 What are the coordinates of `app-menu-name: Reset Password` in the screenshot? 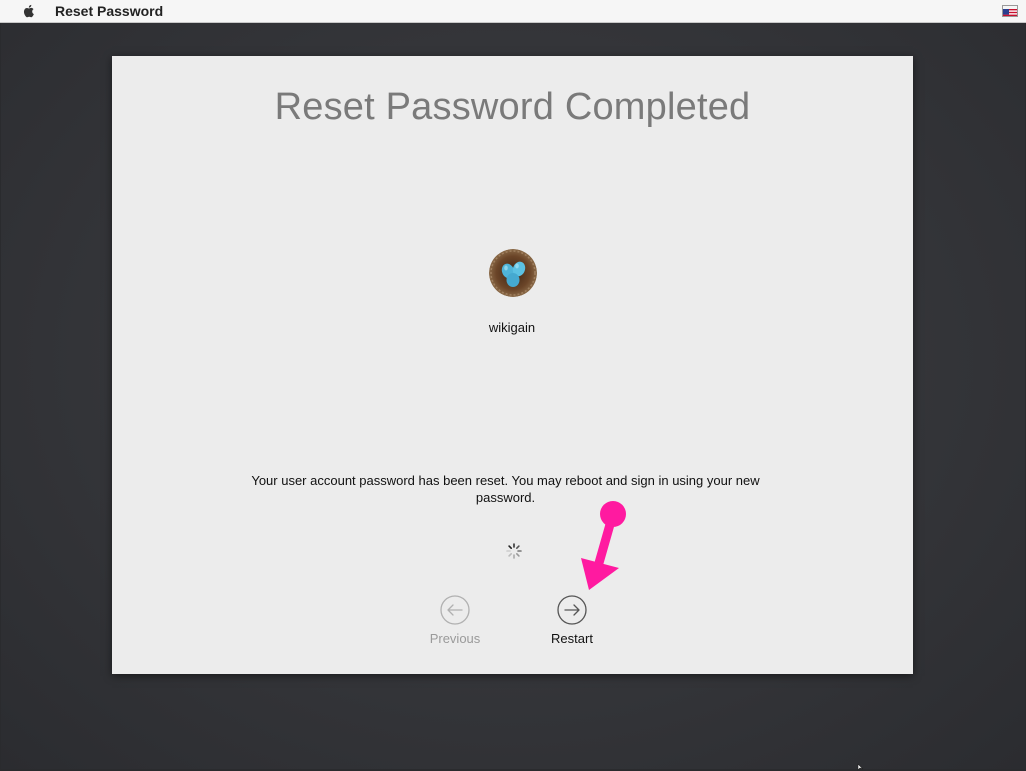 It's located at (109, 11).